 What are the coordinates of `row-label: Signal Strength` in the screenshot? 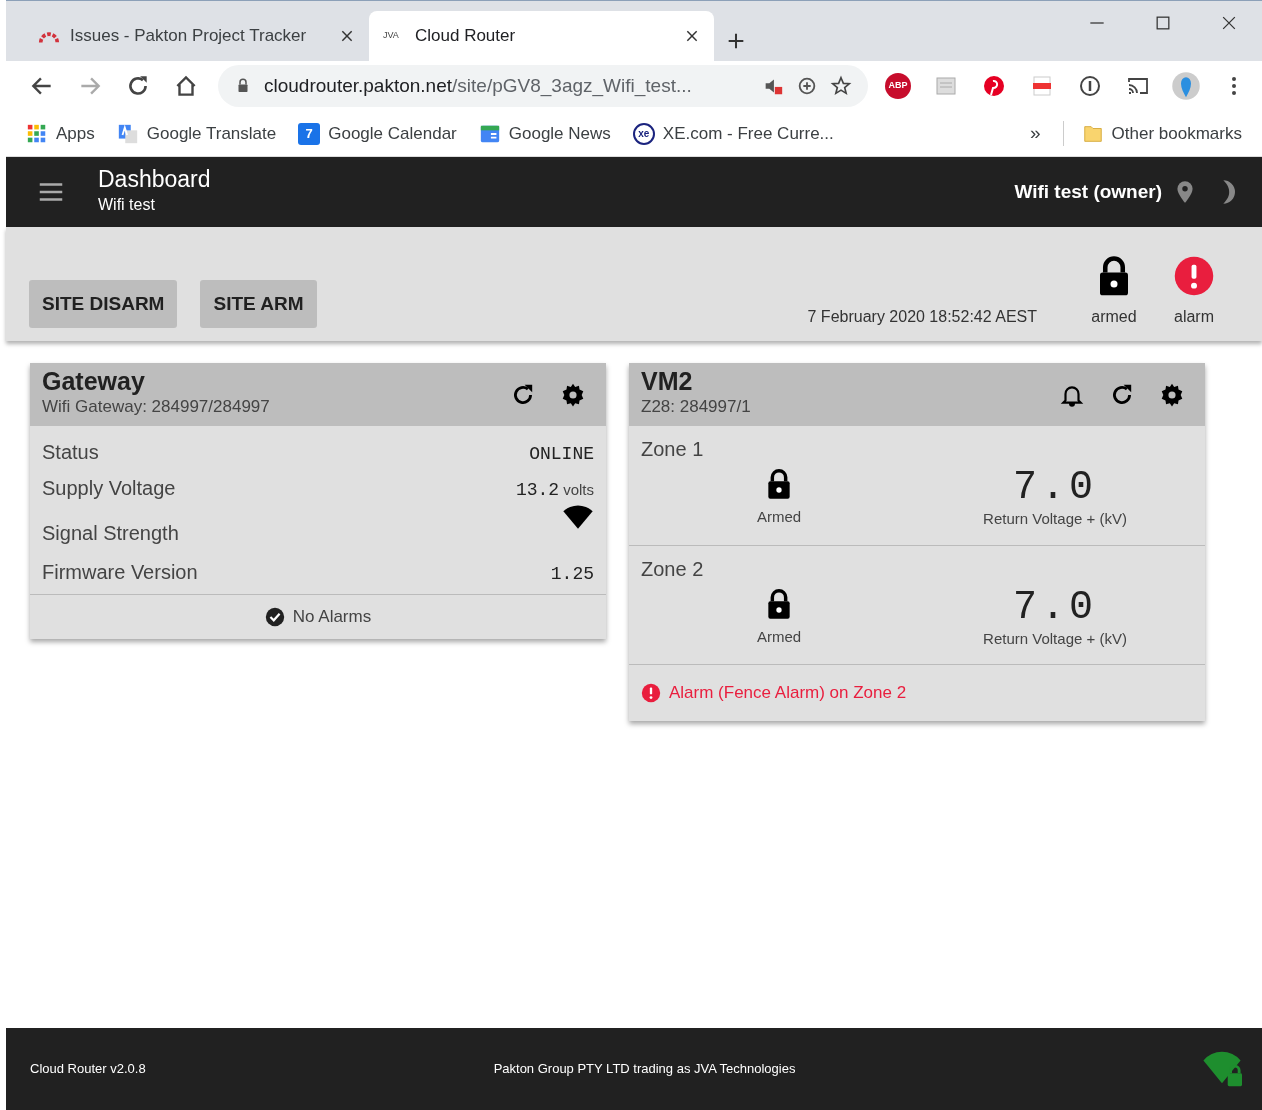 It's located at (110, 533).